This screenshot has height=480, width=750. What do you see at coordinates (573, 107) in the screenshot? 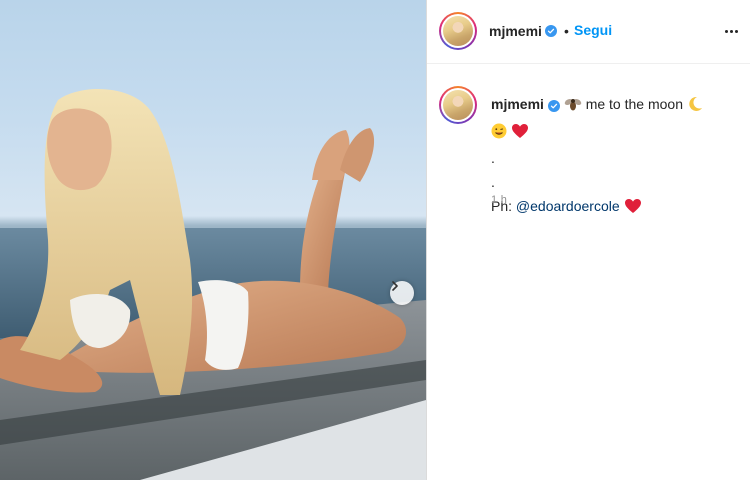
I see `fly-emoji` at bounding box center [573, 107].